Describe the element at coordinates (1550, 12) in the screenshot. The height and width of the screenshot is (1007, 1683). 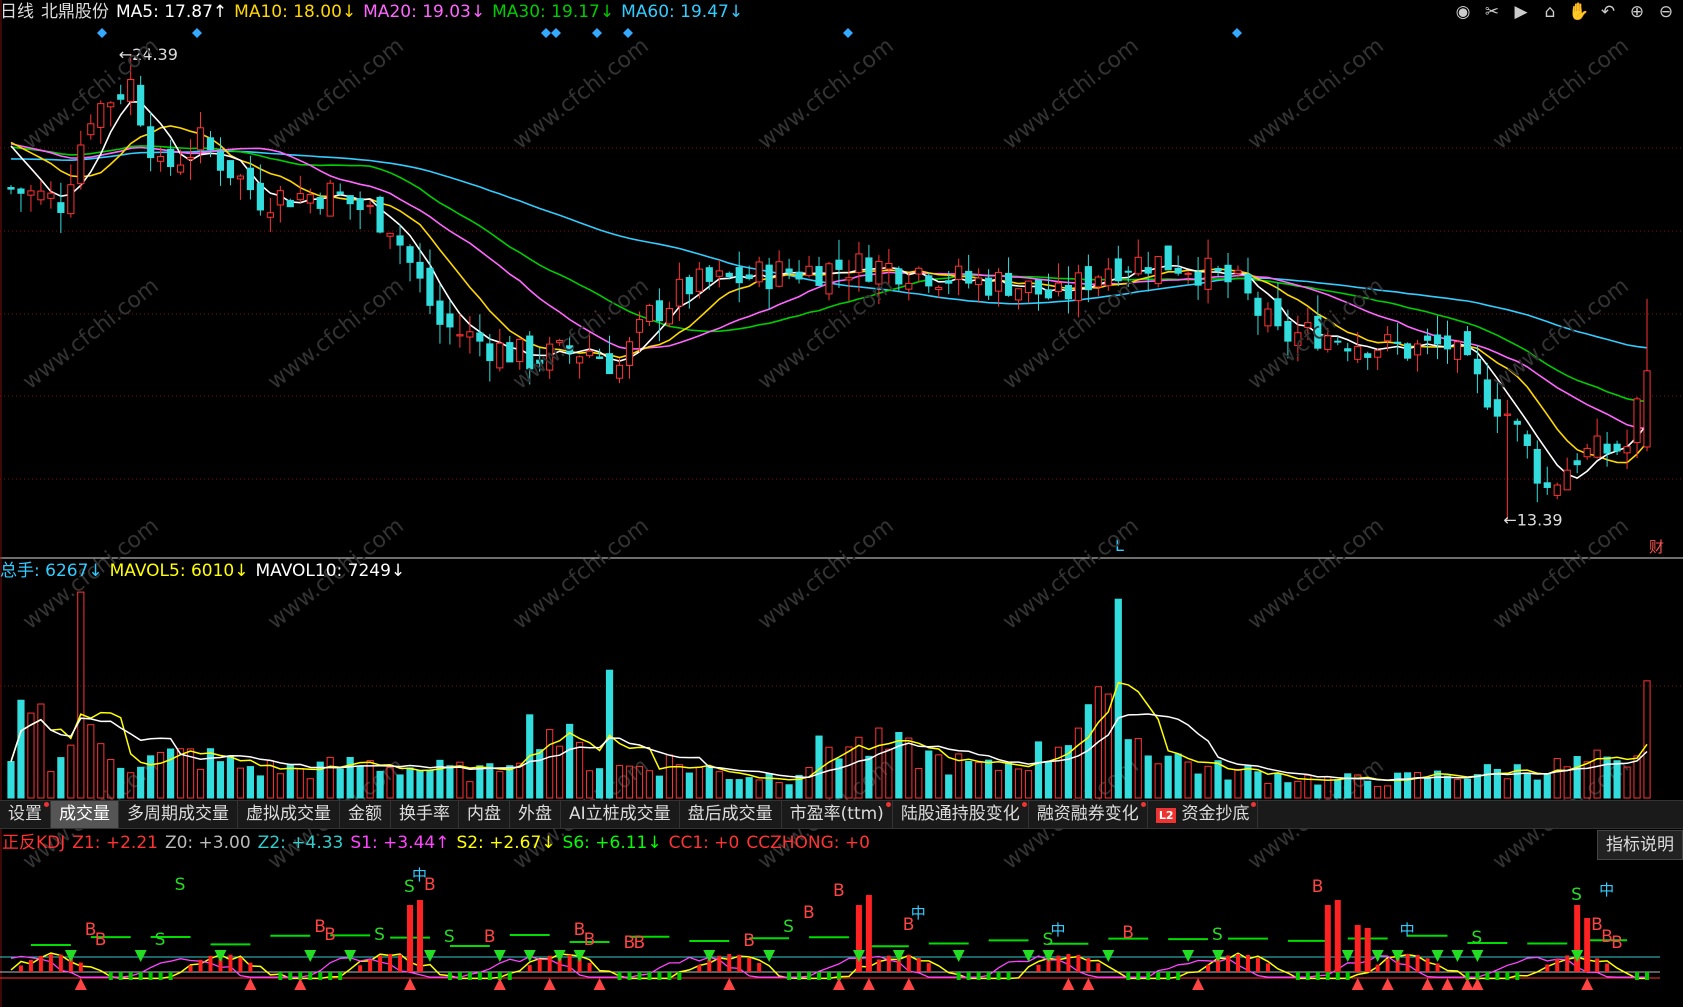
I see `lock-icon: ⌂` at that location.